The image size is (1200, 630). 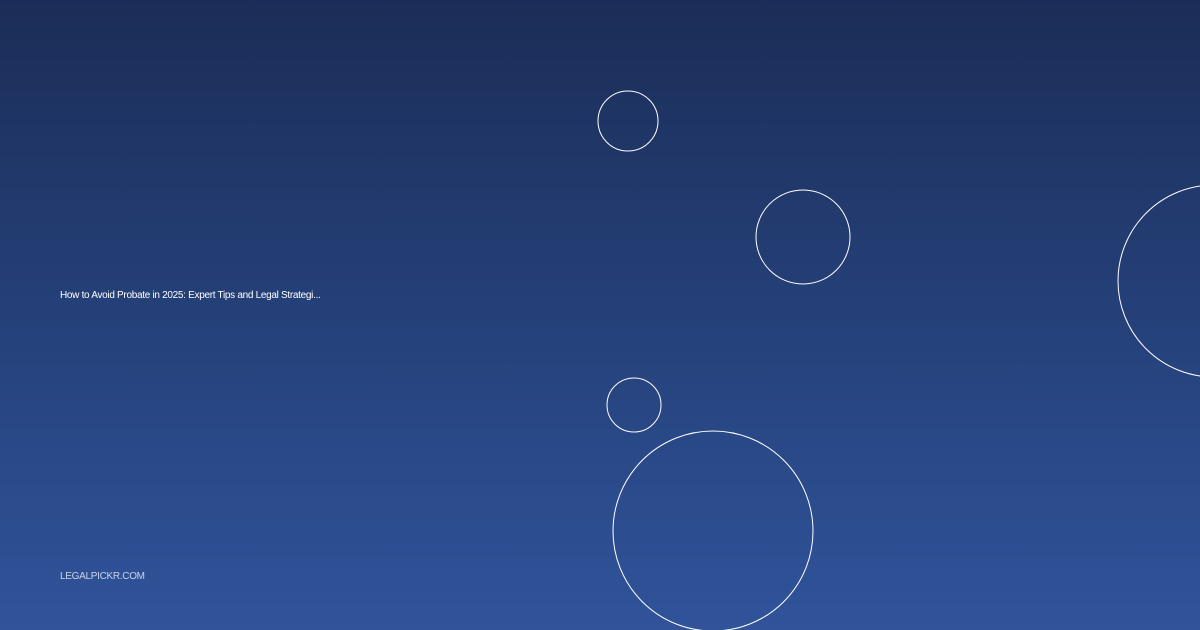 What do you see at coordinates (102, 576) in the screenshot?
I see `site-domain: LEGALPICKR.COM` at bounding box center [102, 576].